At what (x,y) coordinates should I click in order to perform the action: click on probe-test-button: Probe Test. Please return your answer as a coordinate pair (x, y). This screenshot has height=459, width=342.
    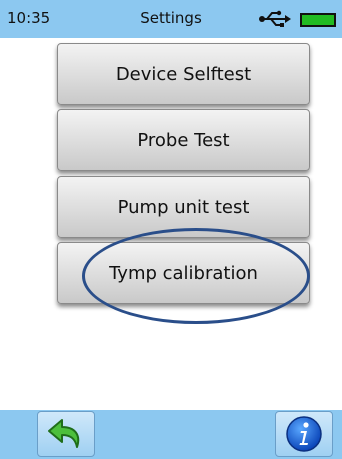
    Looking at the image, I should click on (183, 140).